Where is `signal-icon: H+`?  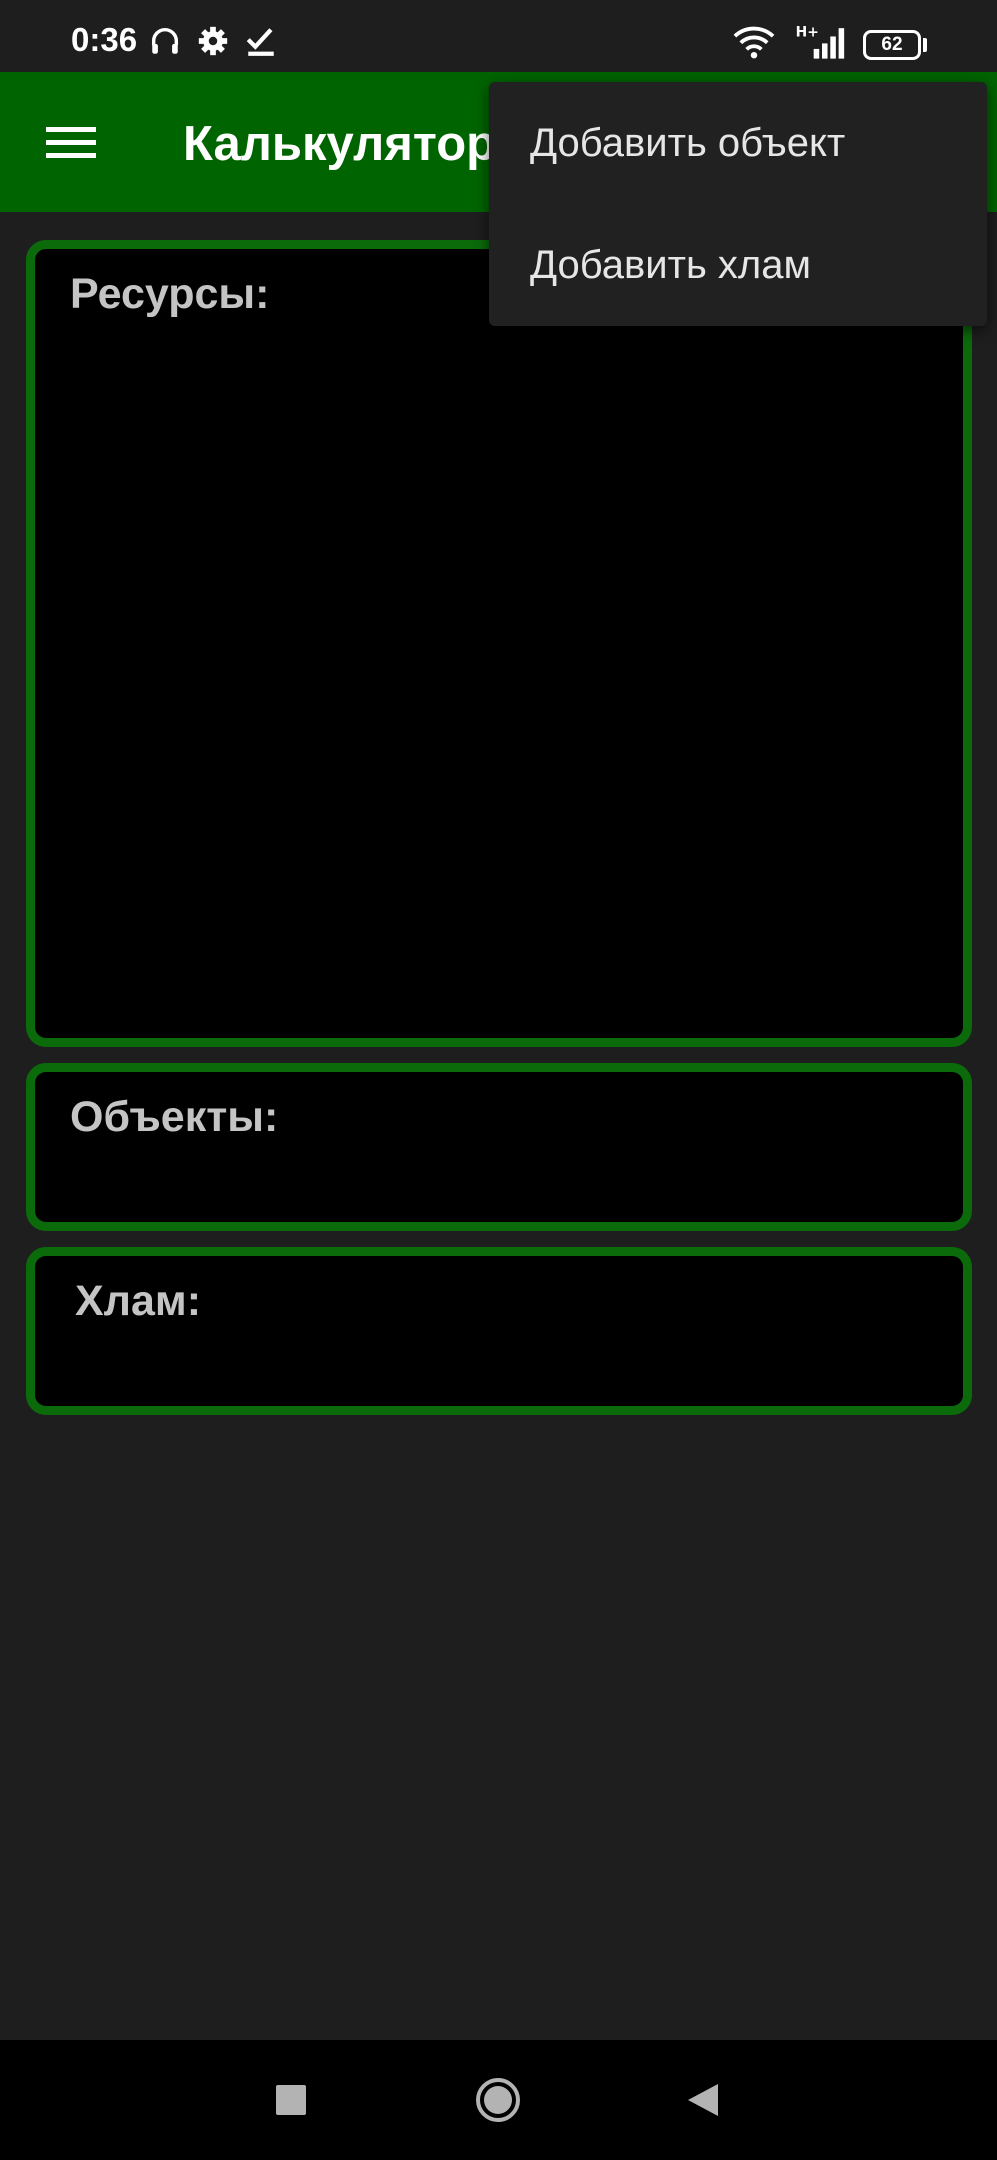
signal-icon: H+ is located at coordinates (822, 42).